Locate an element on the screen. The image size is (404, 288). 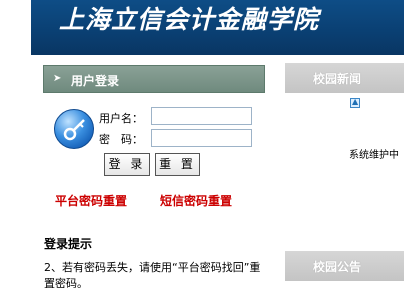
platform-password-reset-link: 平台密码重置 is located at coordinates (91, 200).